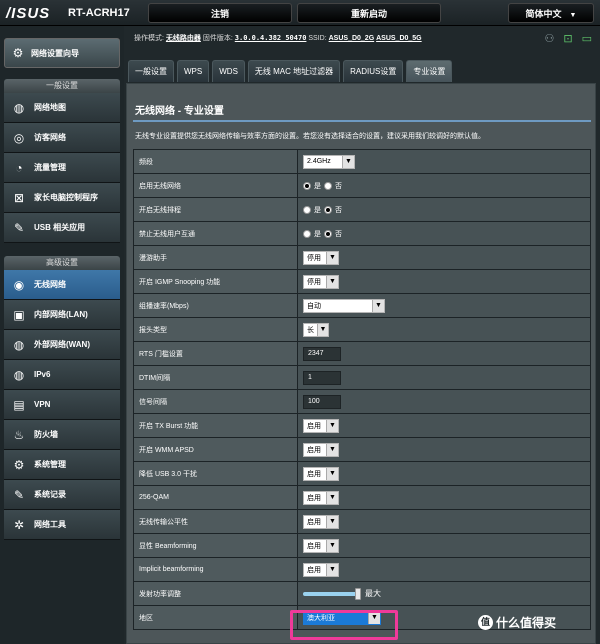 Image resolution: width=600 pixels, height=644 pixels. Describe the element at coordinates (215, 617) in the screenshot. I see `region-label: 地区` at that location.